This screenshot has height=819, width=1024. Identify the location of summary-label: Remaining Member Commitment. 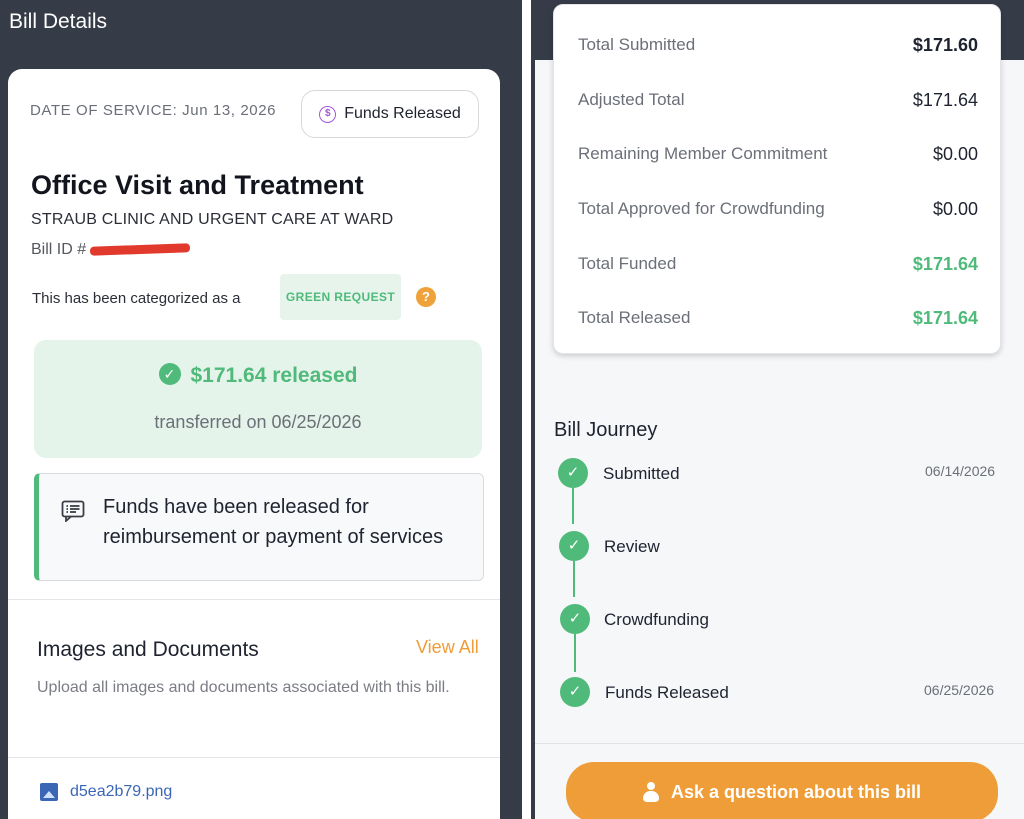
(703, 153).